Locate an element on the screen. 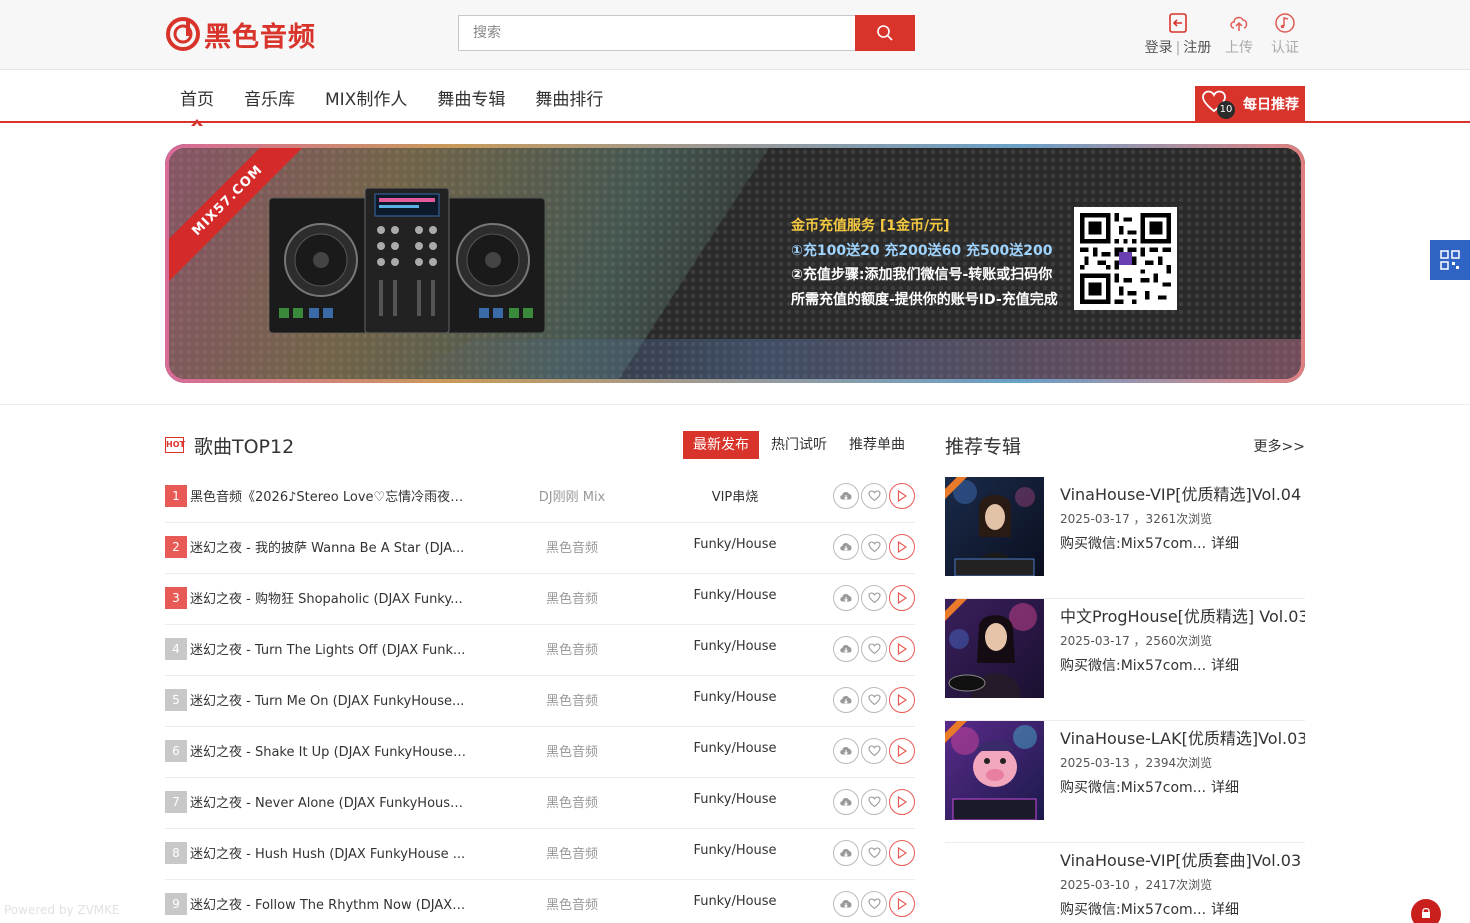  search-button is located at coordinates (885, 33).